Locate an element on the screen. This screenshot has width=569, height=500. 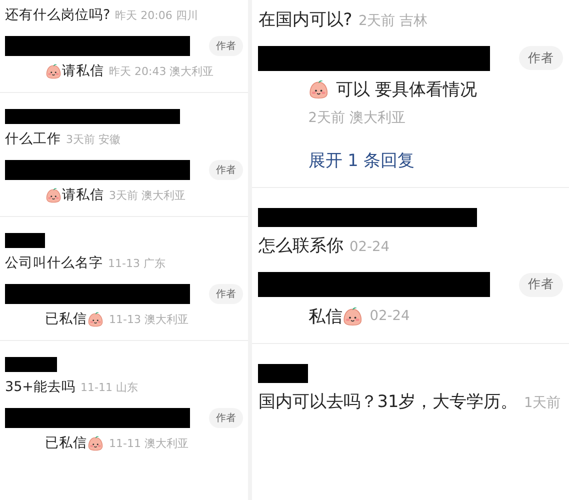
comment-meta: 1天前 is located at coordinates (542, 403).